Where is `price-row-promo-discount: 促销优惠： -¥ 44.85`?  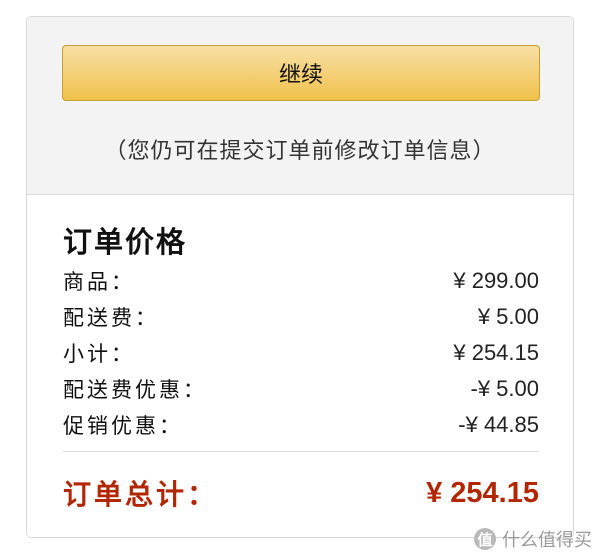 price-row-promo-discount: 促销优惠： -¥ 44.85 is located at coordinates (301, 425).